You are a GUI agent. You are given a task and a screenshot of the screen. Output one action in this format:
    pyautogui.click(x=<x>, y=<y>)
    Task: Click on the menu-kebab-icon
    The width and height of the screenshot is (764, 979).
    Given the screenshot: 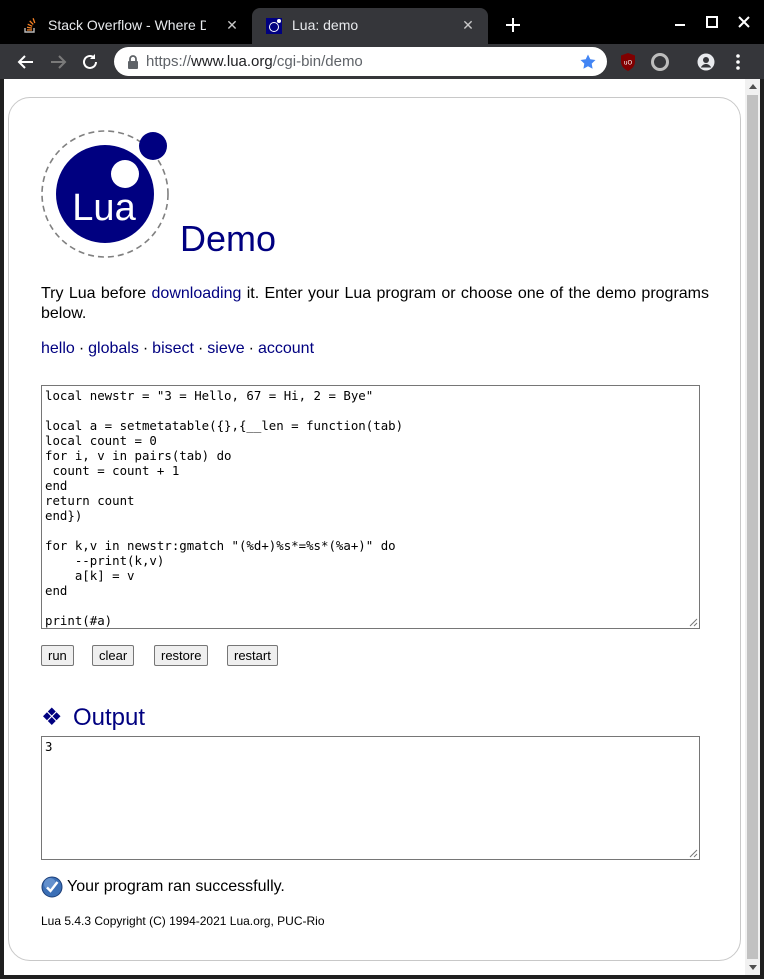 What is the action you would take?
    pyautogui.click(x=738, y=62)
    